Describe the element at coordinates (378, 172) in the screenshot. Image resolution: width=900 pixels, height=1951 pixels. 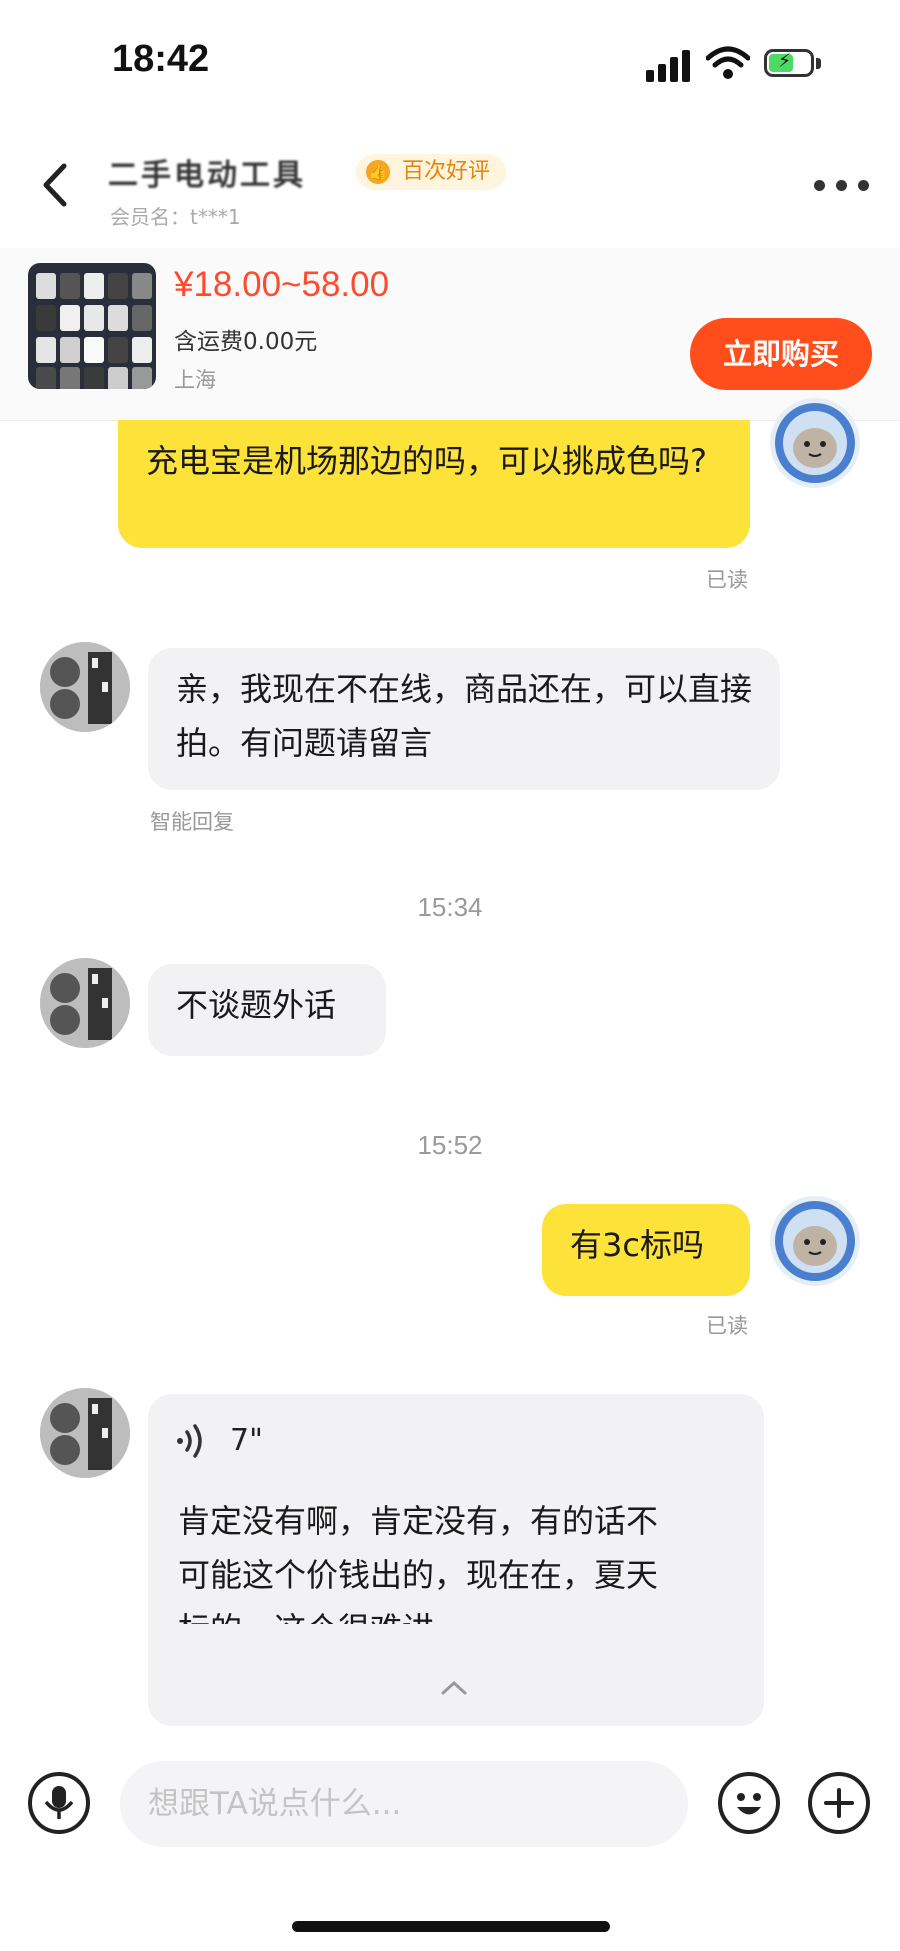
I see `thumbs-up-icon: 👍` at that location.